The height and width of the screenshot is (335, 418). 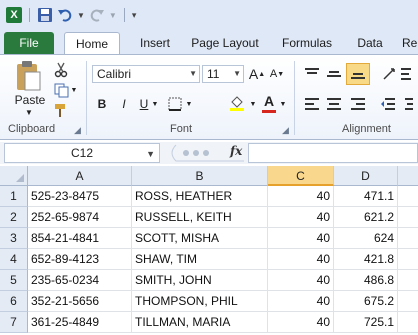 What do you see at coordinates (257, 74) in the screenshot?
I see `grow-font-button: A ▲` at bounding box center [257, 74].